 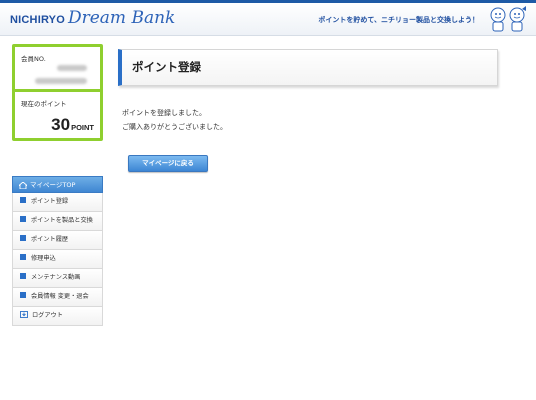 I want to click on mascot-icon, so click(x=508, y=19).